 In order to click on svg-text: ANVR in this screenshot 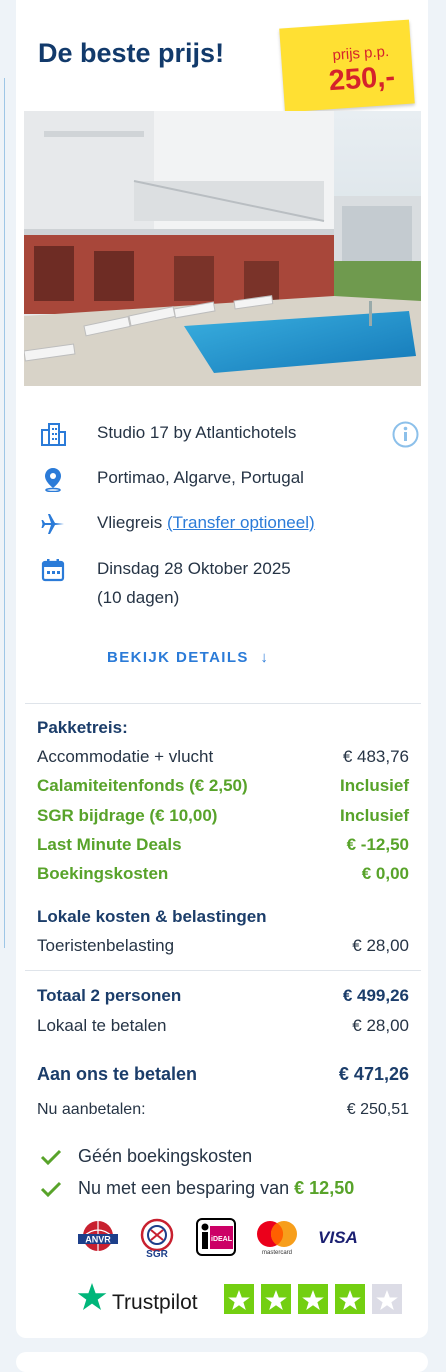, I will do `click(98, 1240)`.